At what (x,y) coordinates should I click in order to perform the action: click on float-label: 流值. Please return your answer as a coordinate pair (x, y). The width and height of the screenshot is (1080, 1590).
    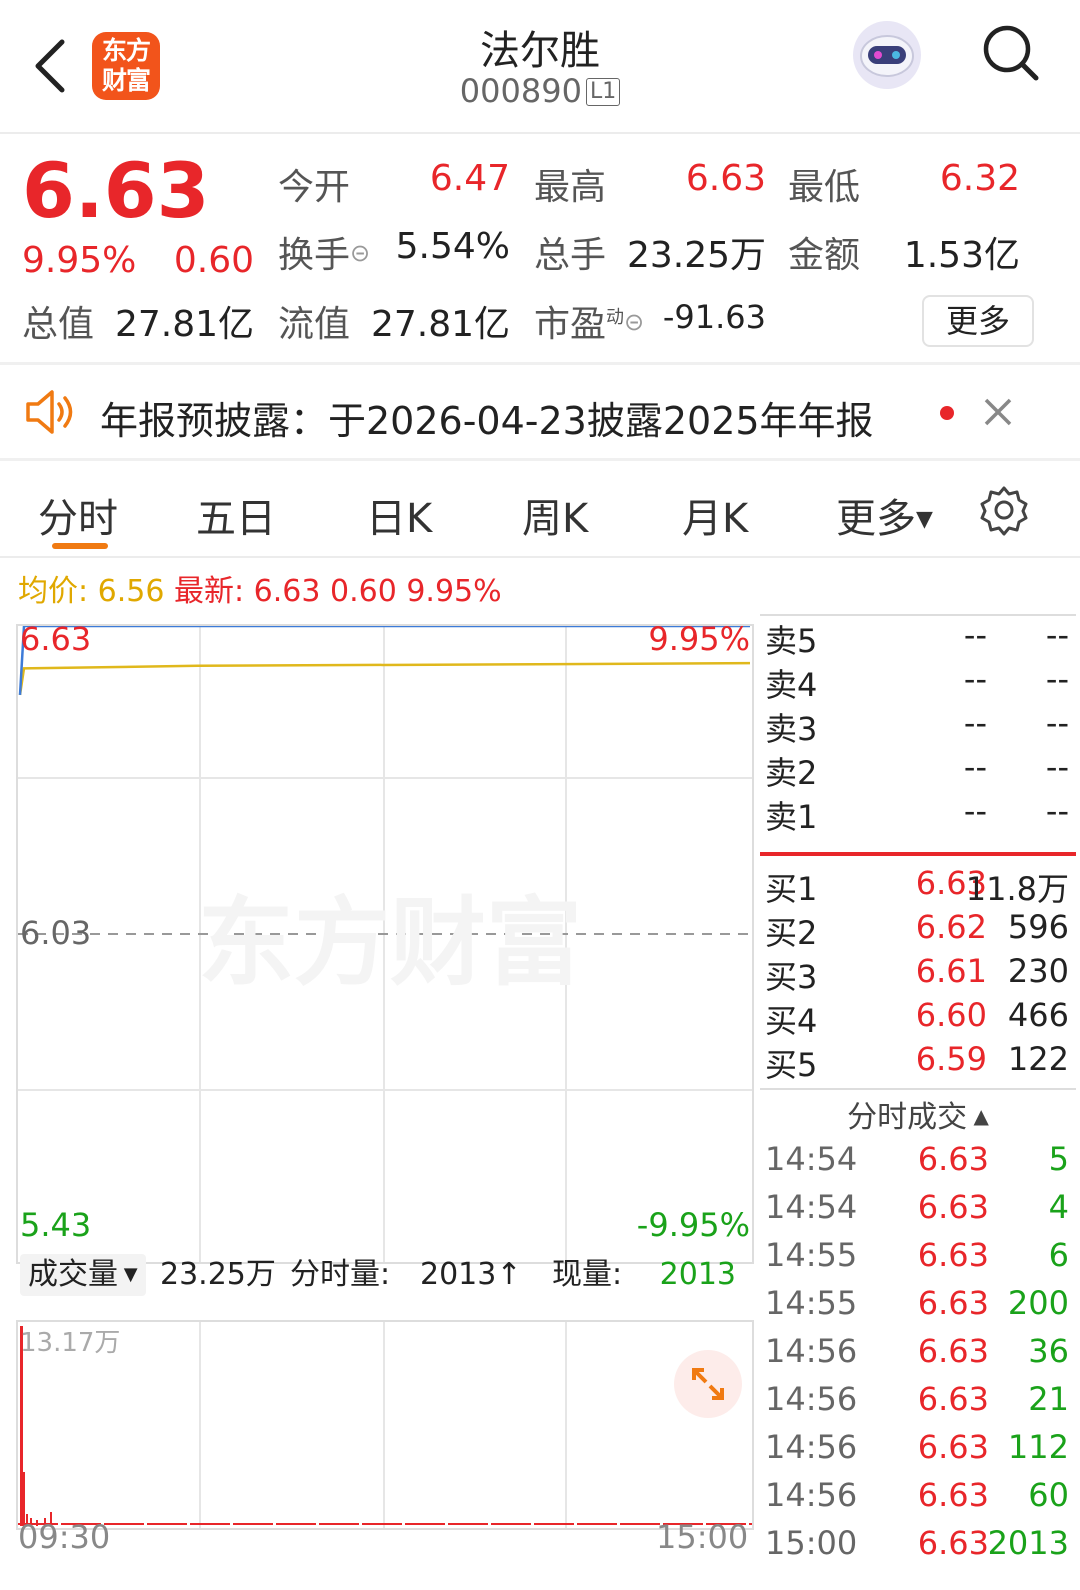
    Looking at the image, I should click on (314, 324).